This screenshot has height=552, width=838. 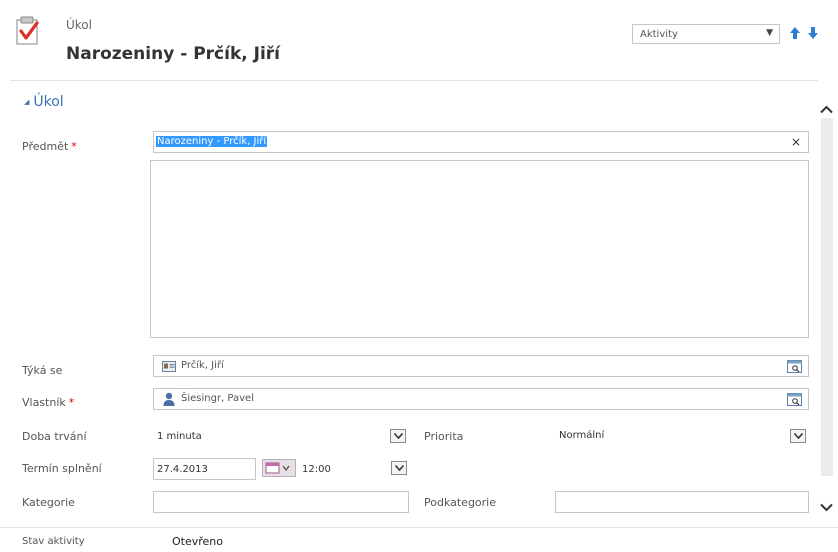 I want to click on header-divider, so click(x=414, y=80).